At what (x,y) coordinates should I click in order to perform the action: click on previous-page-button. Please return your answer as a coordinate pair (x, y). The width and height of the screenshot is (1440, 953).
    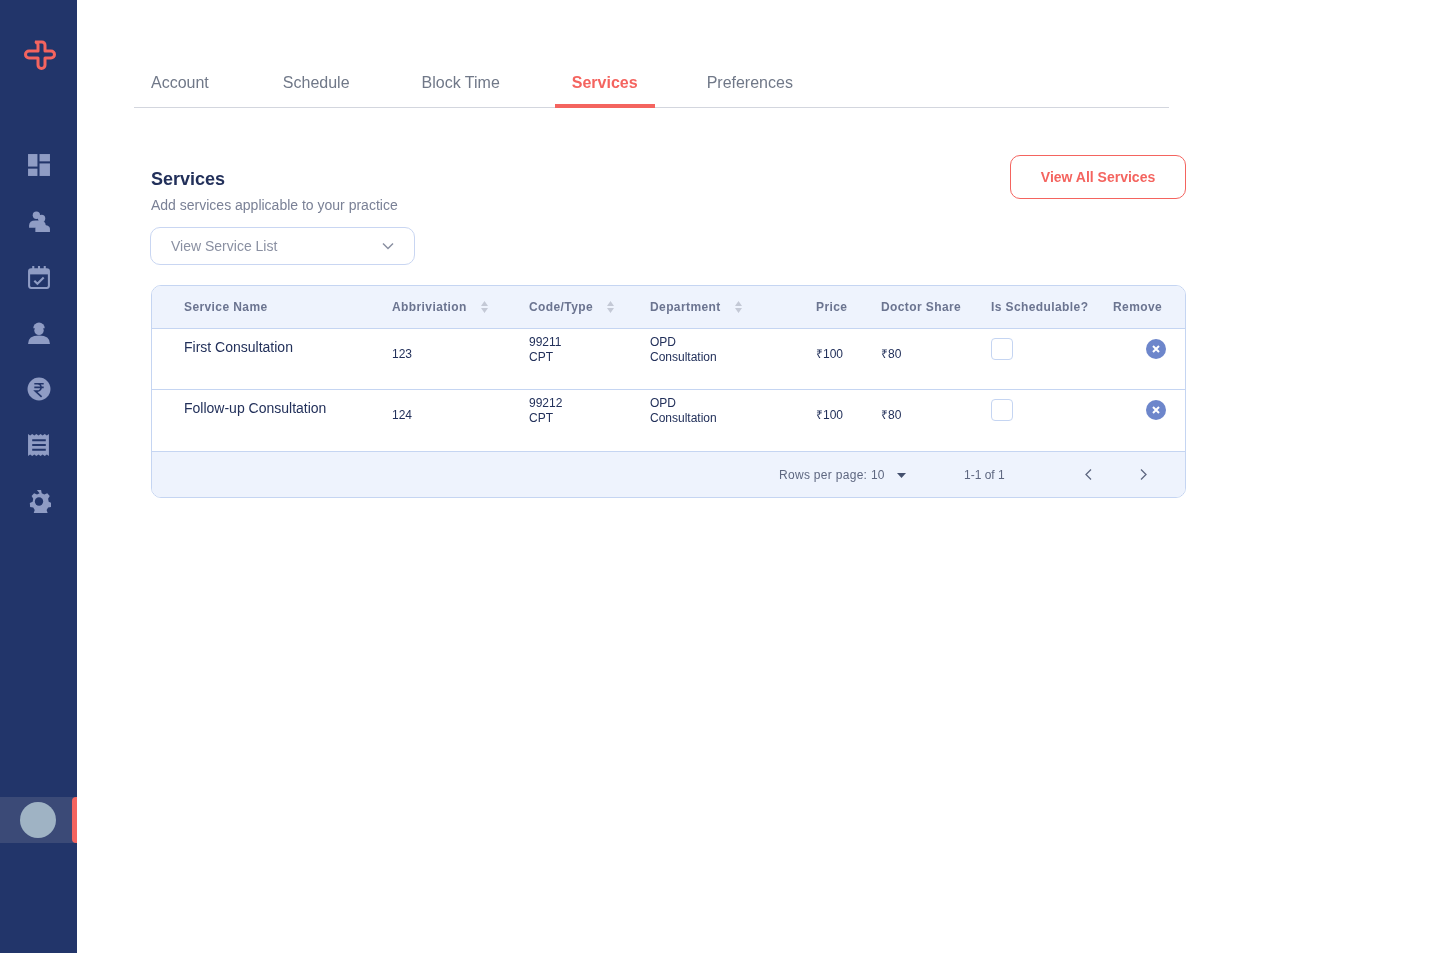
    Looking at the image, I should click on (1088, 474).